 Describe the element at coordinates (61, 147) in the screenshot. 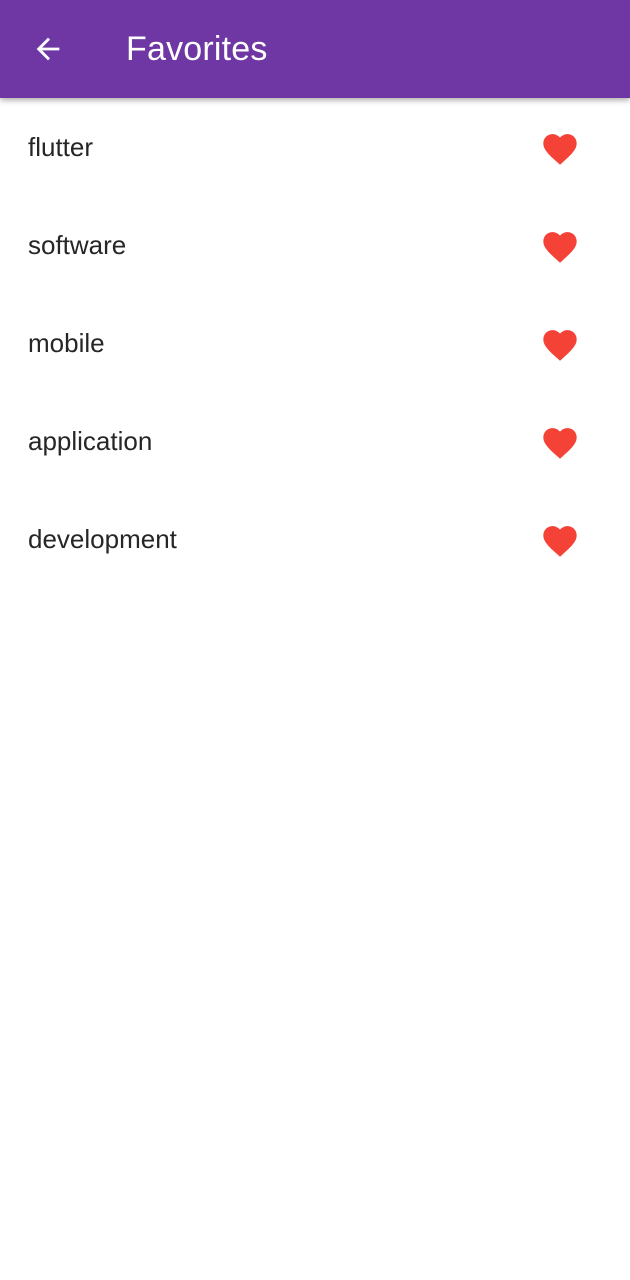

I see `item-label: flutter` at that location.